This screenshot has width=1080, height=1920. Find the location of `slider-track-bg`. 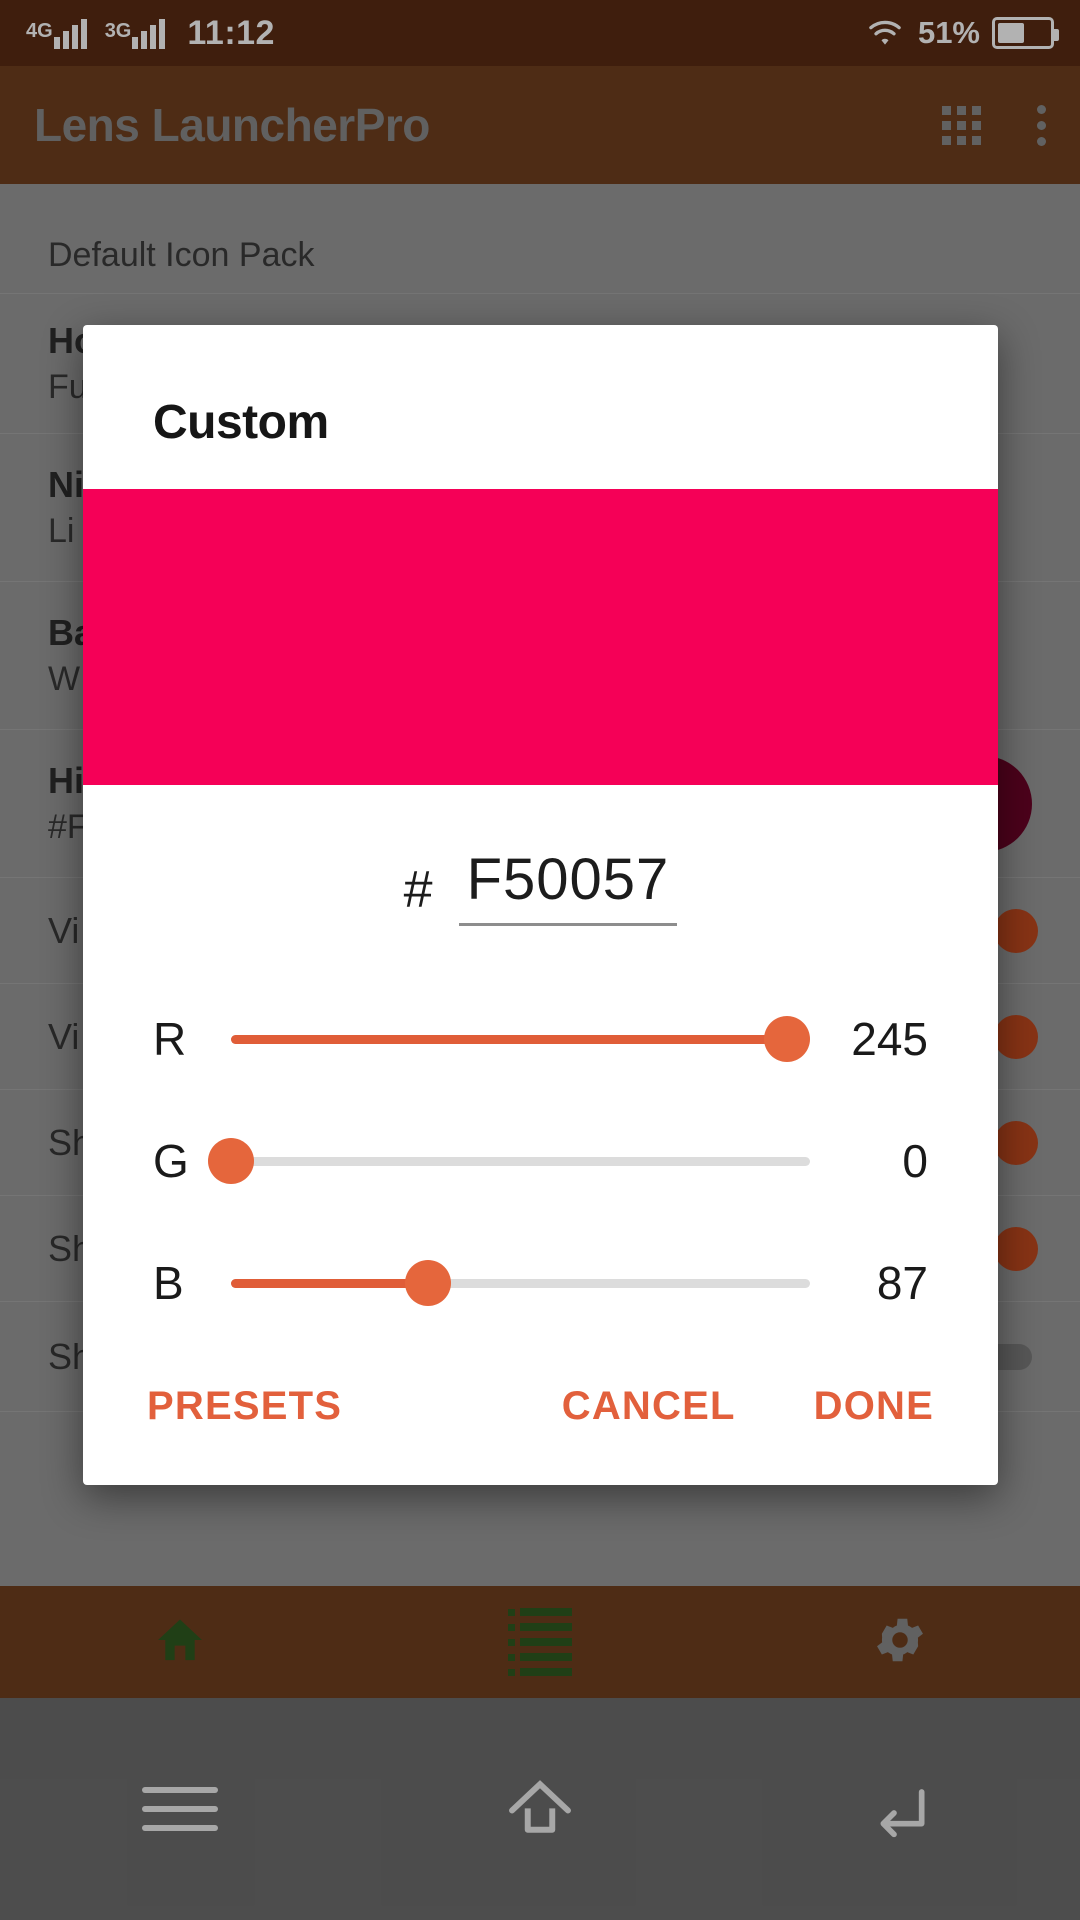

slider-track-bg is located at coordinates (520, 1161).